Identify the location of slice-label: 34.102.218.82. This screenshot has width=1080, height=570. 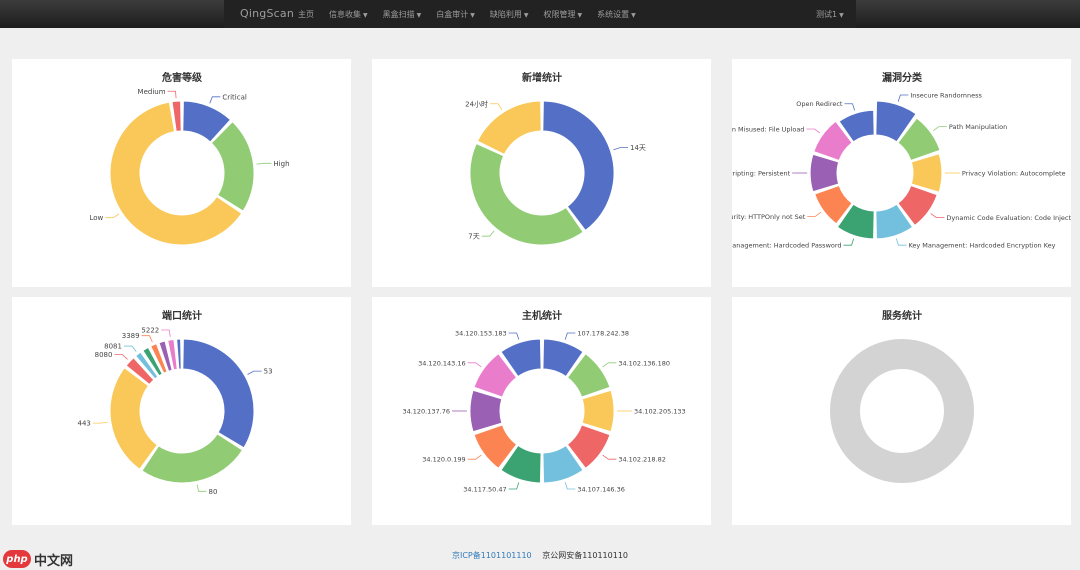
(642, 460).